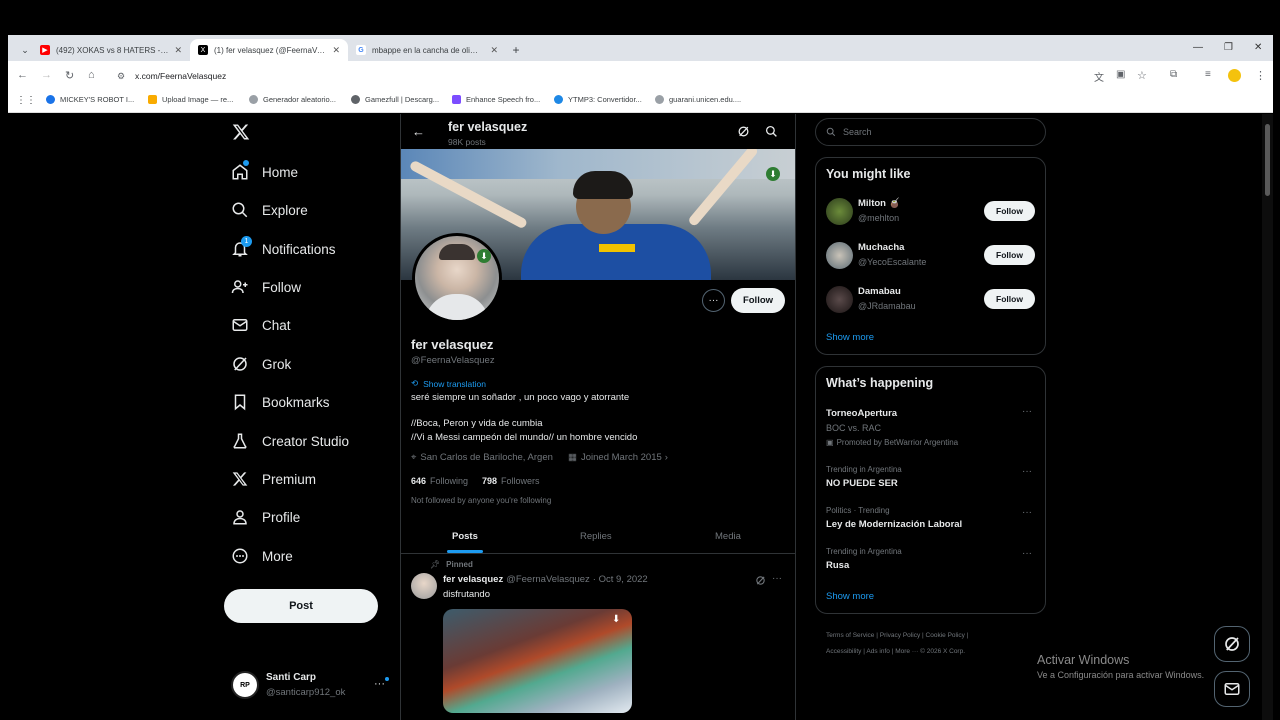  I want to click on suggestion-name: Damabau, so click(879, 291).